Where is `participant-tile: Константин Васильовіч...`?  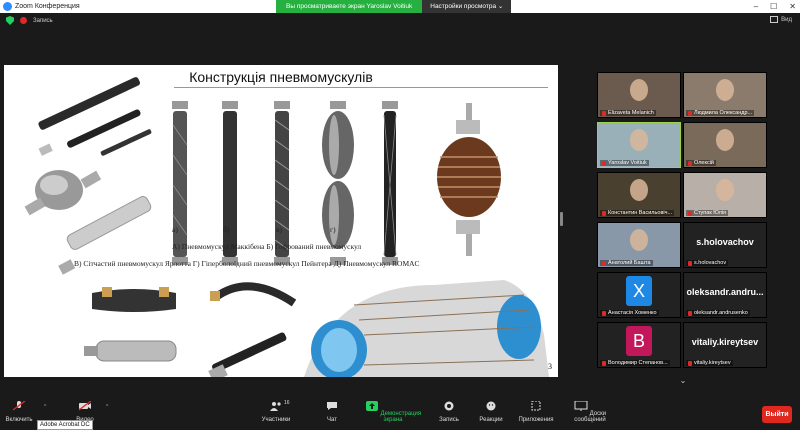 participant-tile: Константин Васильовіч... is located at coordinates (639, 195).